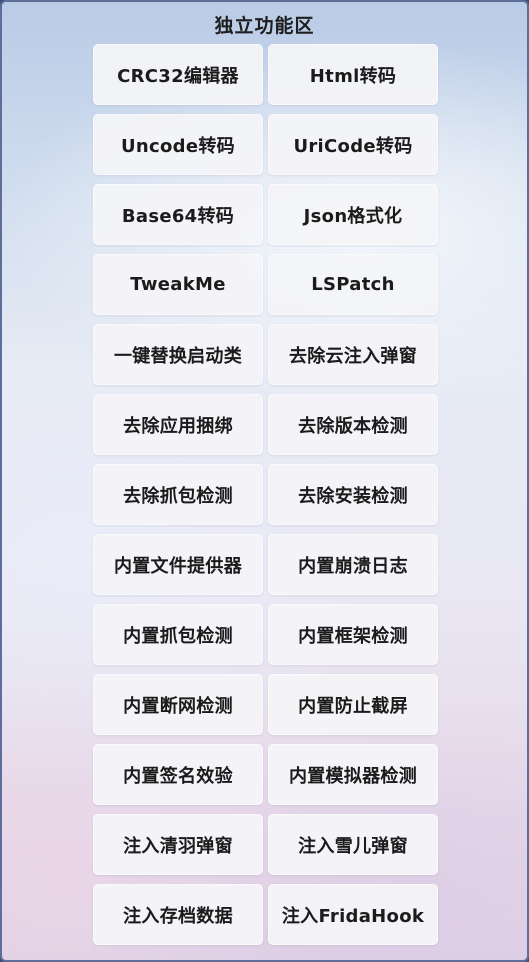 The height and width of the screenshot is (962, 529). Describe the element at coordinates (353, 704) in the screenshot. I see `builtin-prevent-screenshot-button: 内置防止截屏` at that location.